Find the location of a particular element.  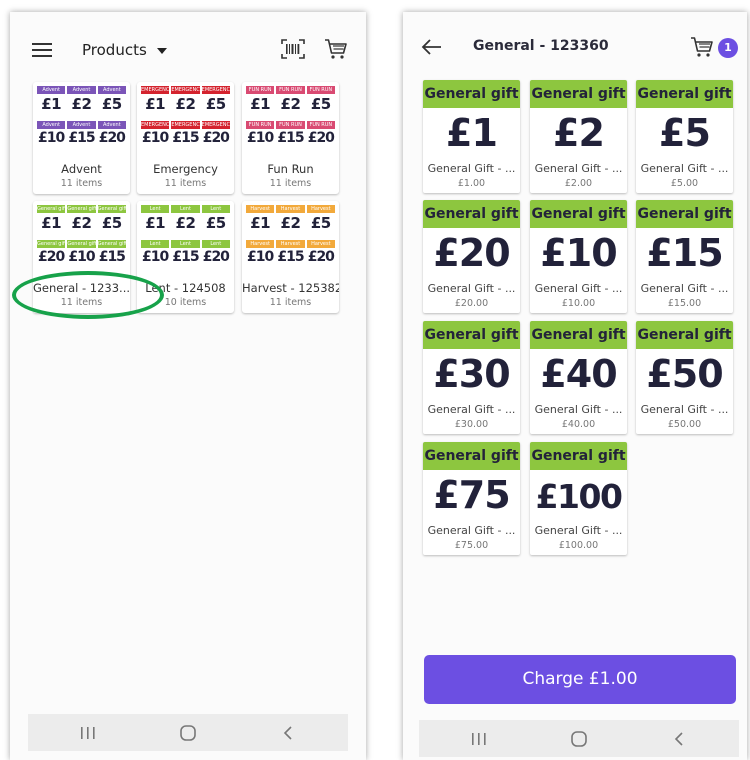

charge-button: Charge £1.00 is located at coordinates (580, 679).